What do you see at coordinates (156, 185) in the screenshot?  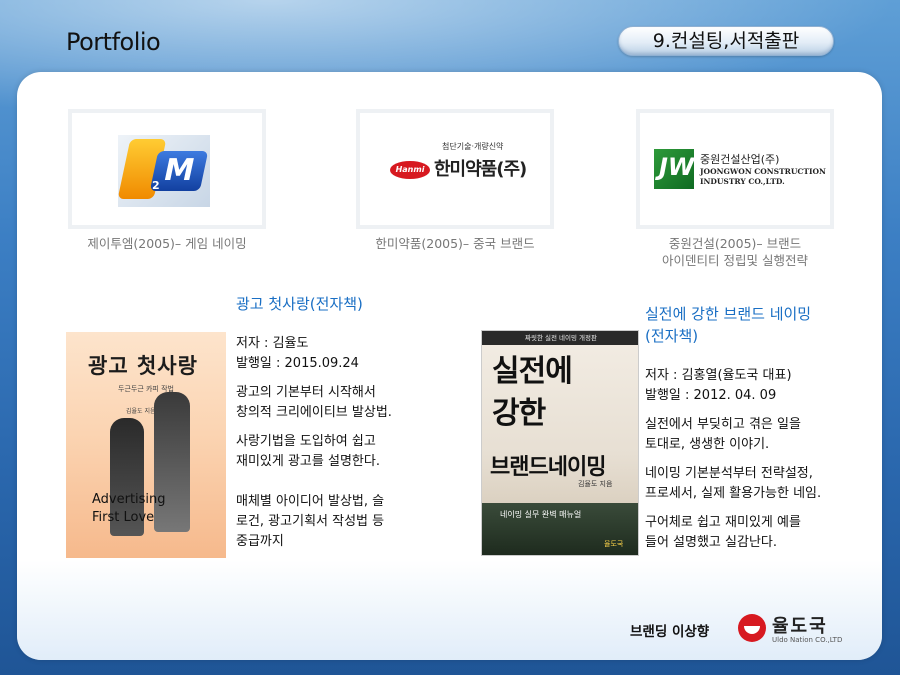 I see `j2m-logo-z: 2` at bounding box center [156, 185].